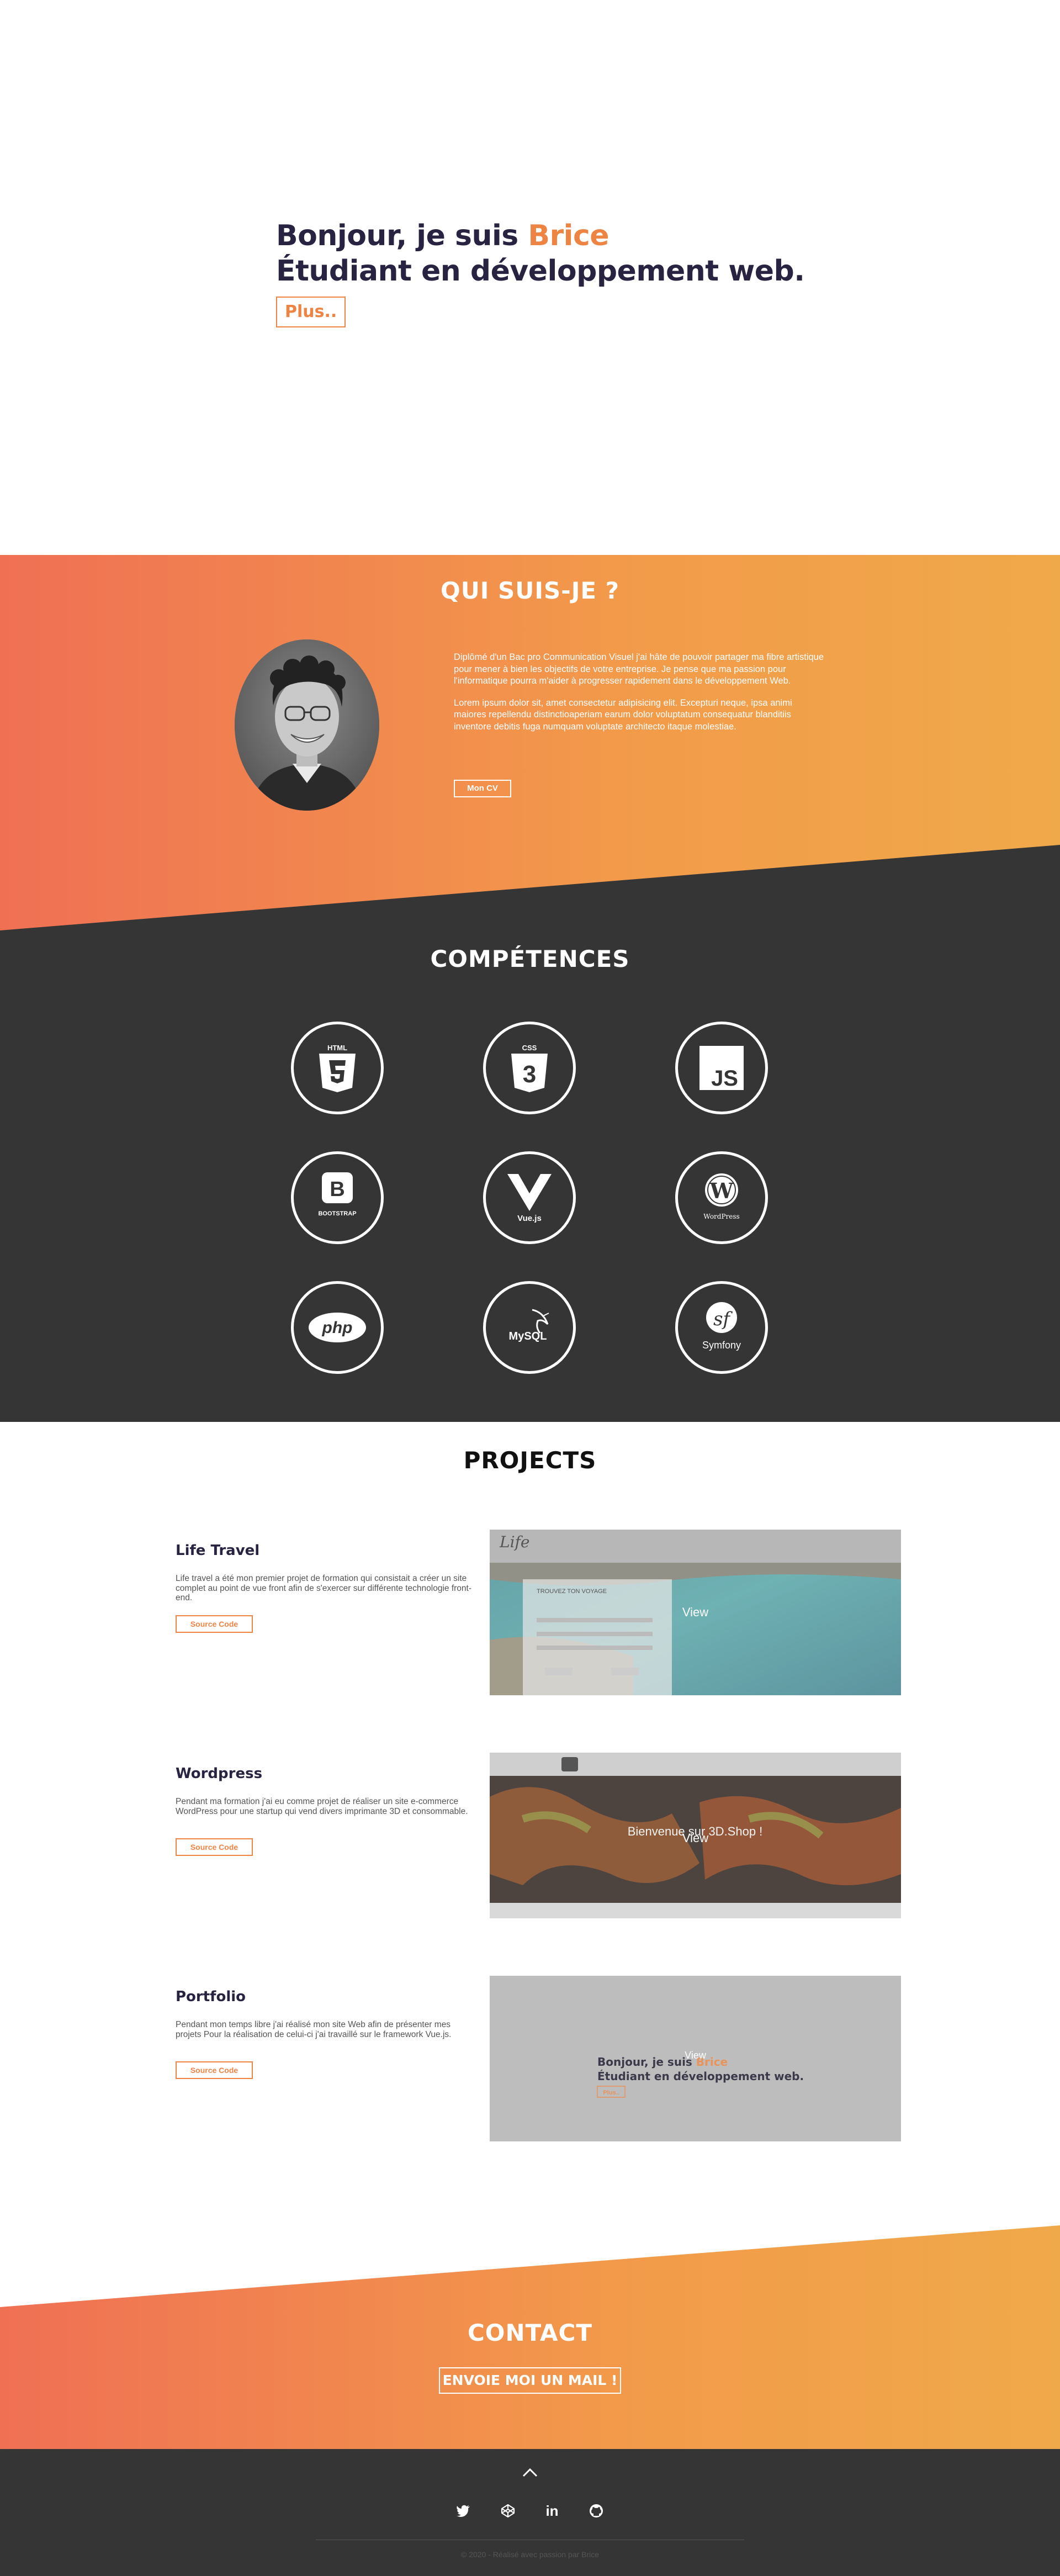 The height and width of the screenshot is (2576, 1060). Describe the element at coordinates (530, 2554) in the screenshot. I see `footer-copyright: © 2020 - Réalisé avec passion par Brice` at that location.